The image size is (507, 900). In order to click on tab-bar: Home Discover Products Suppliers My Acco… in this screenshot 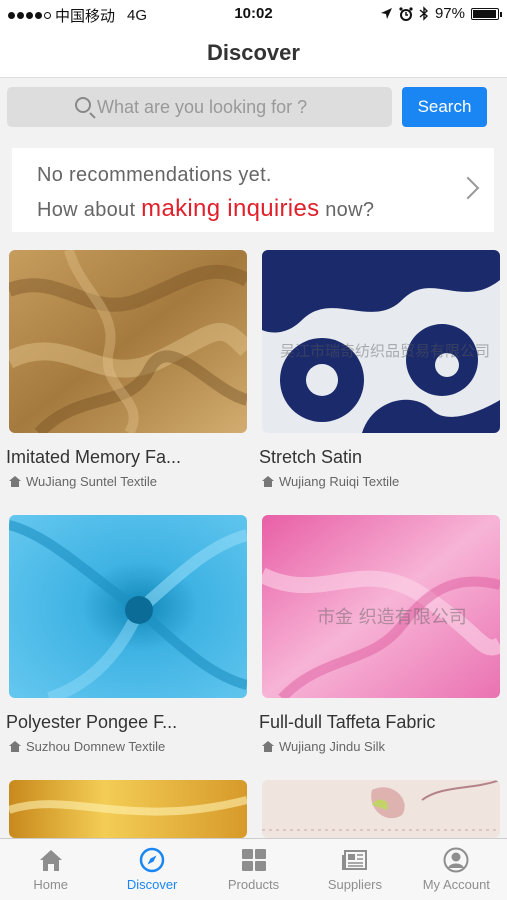, I will do `click(253, 869)`.